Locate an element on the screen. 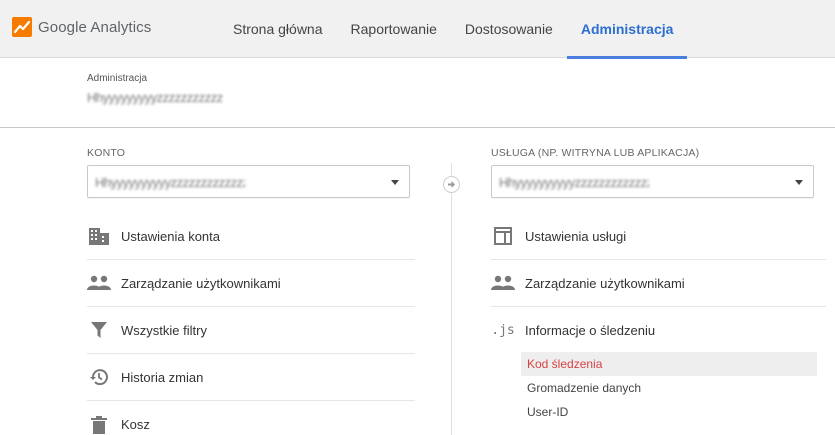  menu-property-user-management: Zarządzanie użytkownikami is located at coordinates (658, 283).